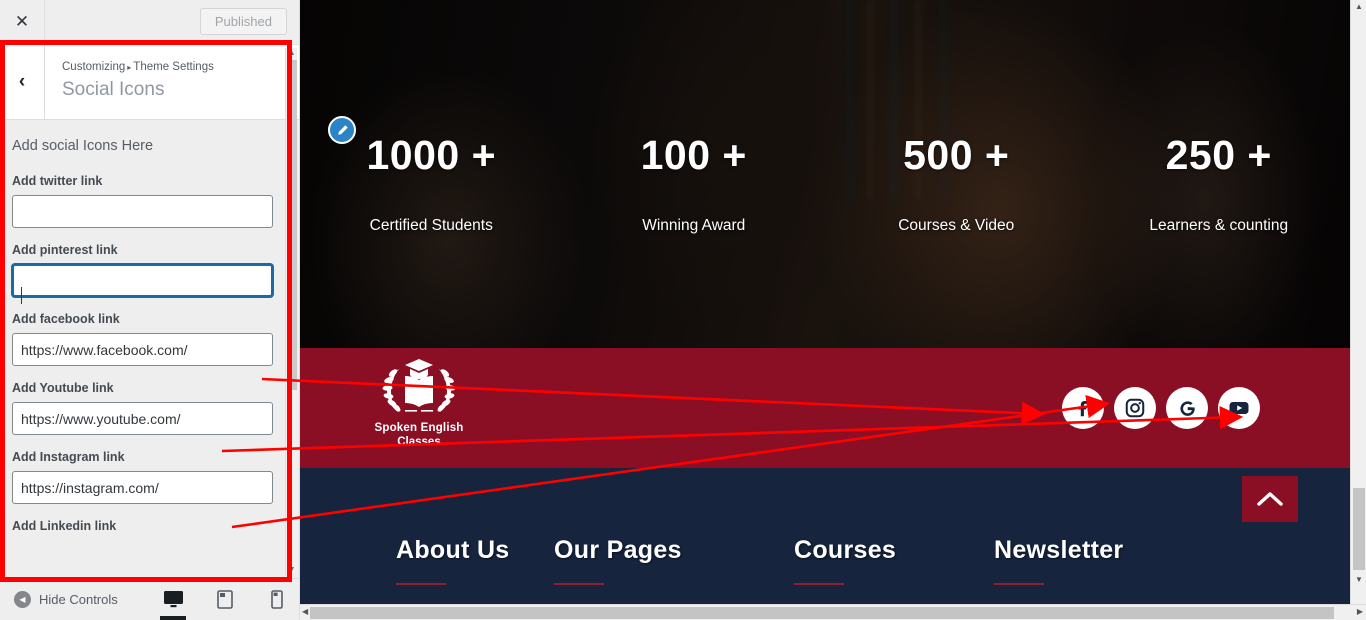 Image resolution: width=1366 pixels, height=620 pixels. I want to click on stat-label: Learners & counting, so click(1219, 225).